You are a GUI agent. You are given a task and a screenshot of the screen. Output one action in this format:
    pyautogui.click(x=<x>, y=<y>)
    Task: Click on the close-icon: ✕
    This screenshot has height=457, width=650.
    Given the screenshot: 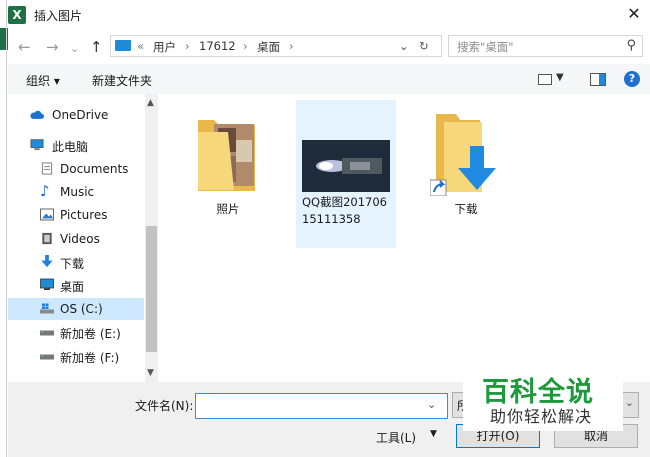 What is the action you would take?
    pyautogui.click(x=634, y=13)
    